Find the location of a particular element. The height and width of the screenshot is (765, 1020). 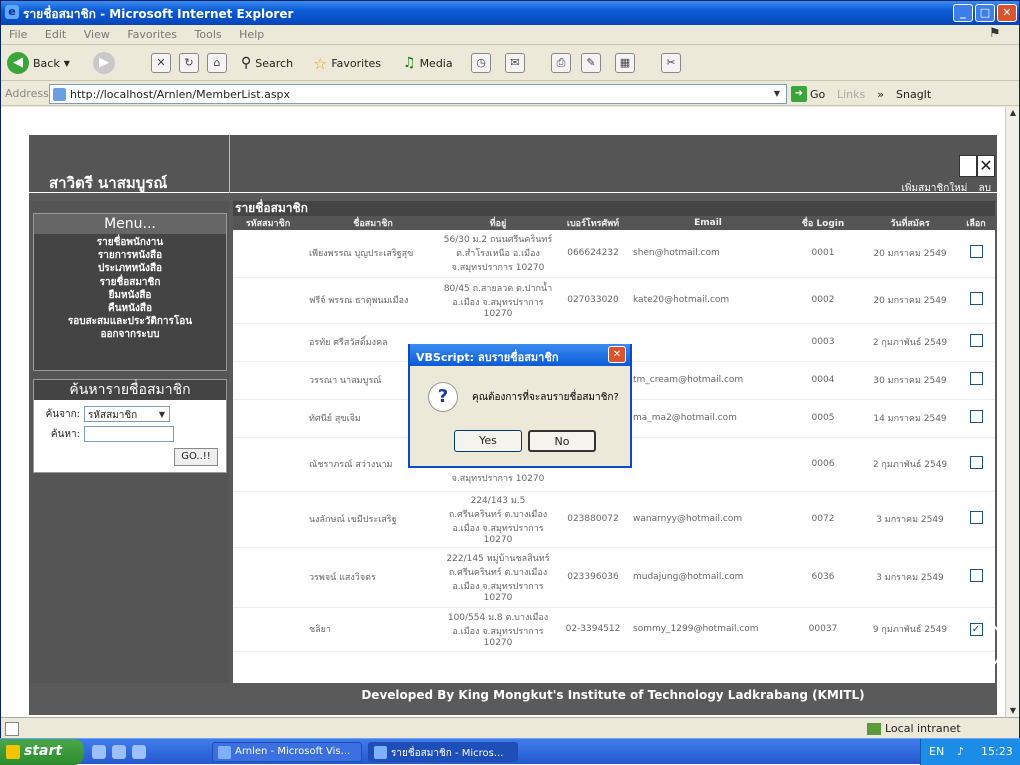

go-button: ➜ Go is located at coordinates (808, 94).